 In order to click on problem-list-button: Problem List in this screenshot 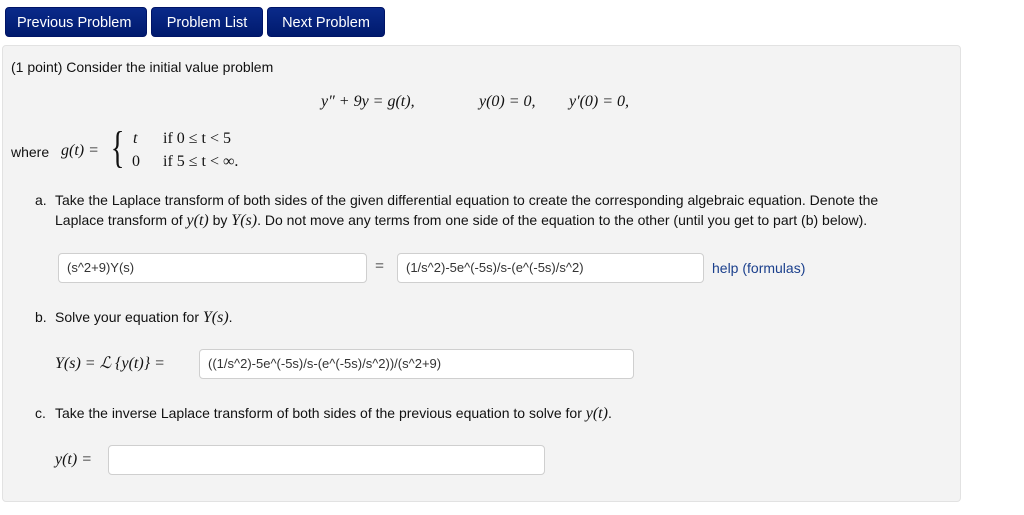, I will do `click(207, 22)`.